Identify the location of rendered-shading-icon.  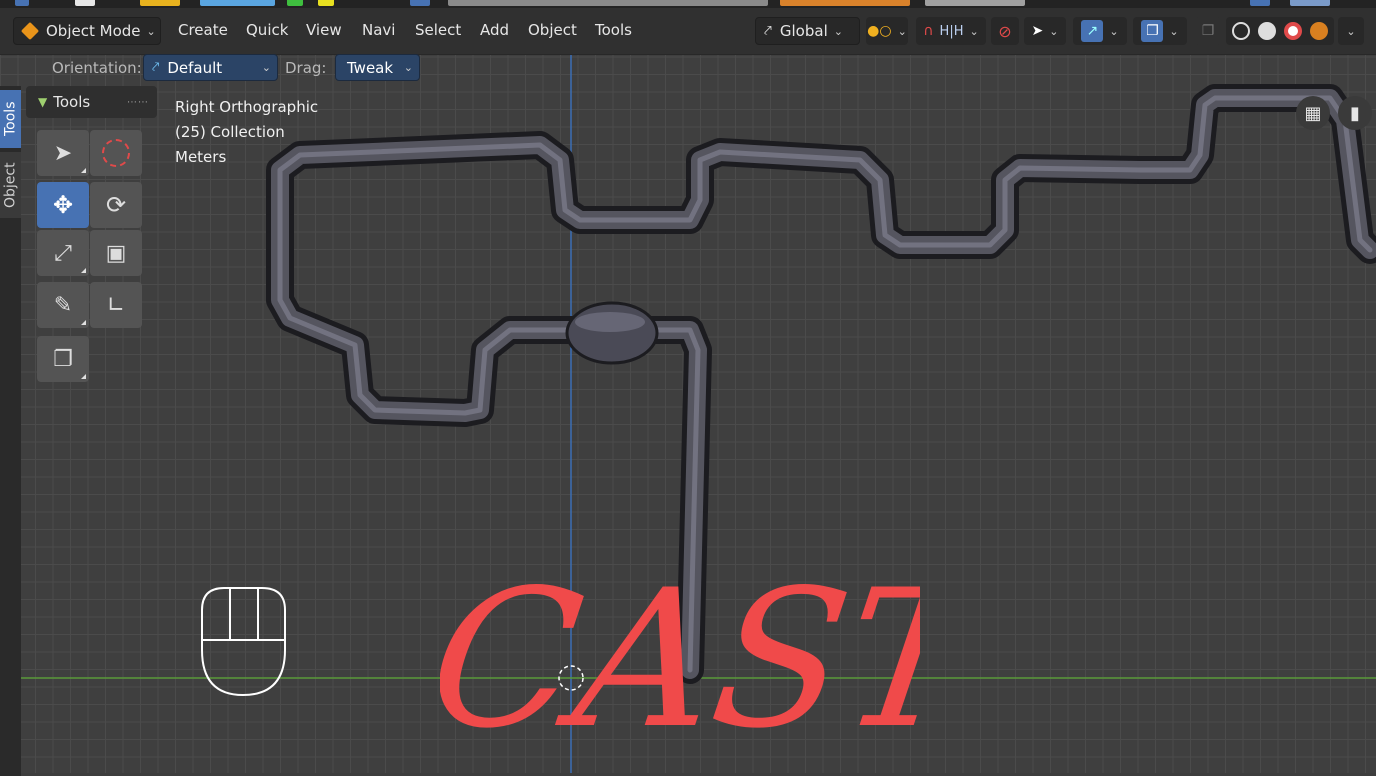
(1319, 31).